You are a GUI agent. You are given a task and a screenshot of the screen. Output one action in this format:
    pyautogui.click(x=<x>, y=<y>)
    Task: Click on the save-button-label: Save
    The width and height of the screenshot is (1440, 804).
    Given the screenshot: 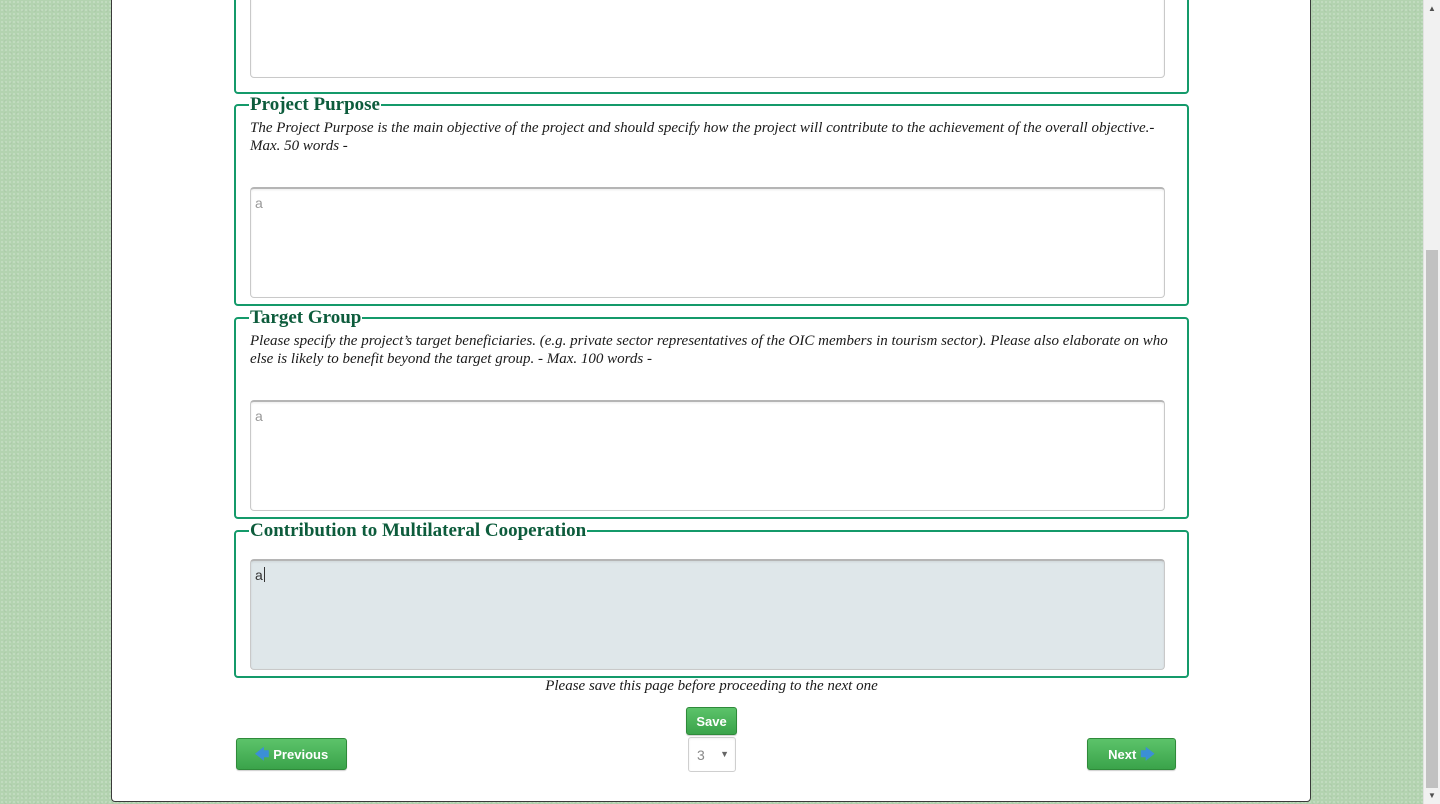 What is the action you would take?
    pyautogui.click(x=711, y=721)
    